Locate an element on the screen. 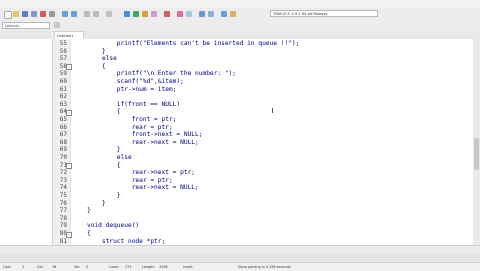  chart-icon is located at coordinates (180, 14).